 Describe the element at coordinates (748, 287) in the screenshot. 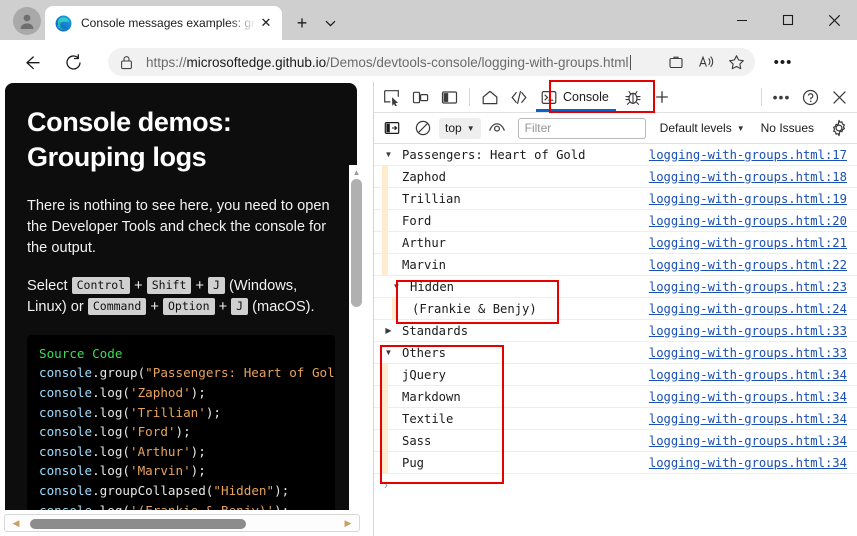

I see `console-source-link: logging-with-groups.html:23` at that location.